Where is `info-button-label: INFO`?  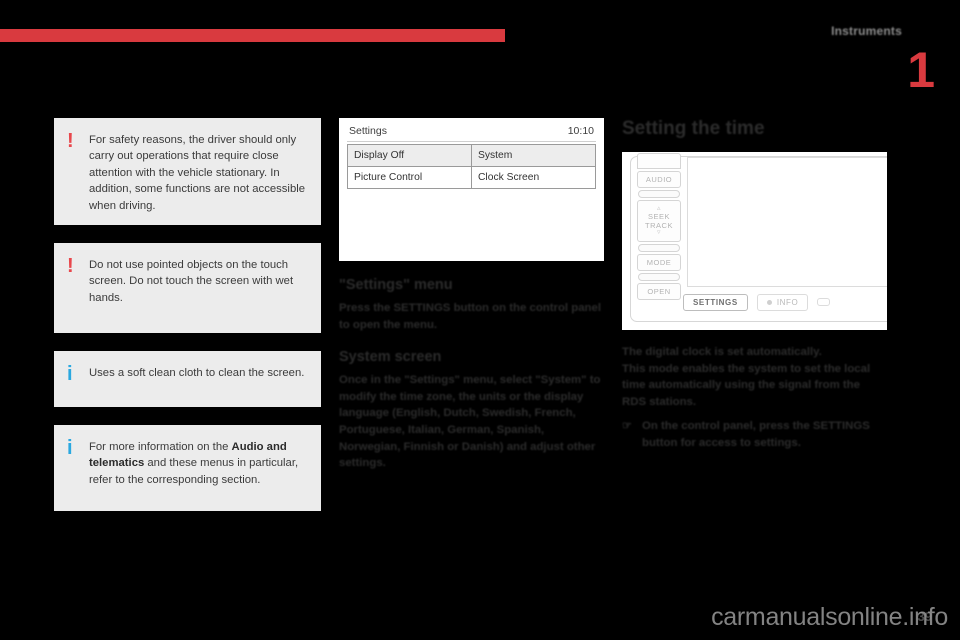
info-button-label: INFO is located at coordinates (787, 302).